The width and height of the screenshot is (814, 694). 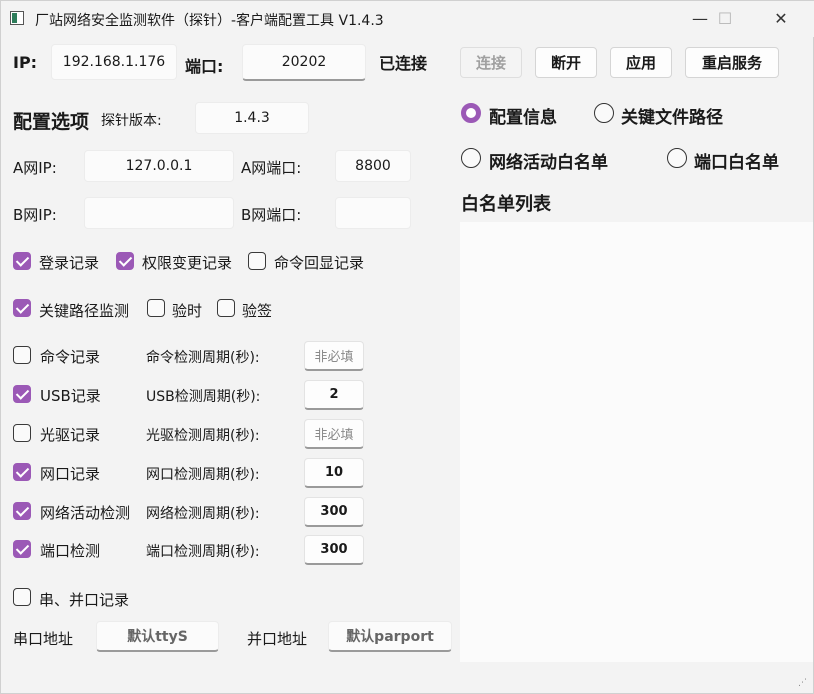 What do you see at coordinates (373, 166) in the screenshot?
I see `a-port-input: 8800` at bounding box center [373, 166].